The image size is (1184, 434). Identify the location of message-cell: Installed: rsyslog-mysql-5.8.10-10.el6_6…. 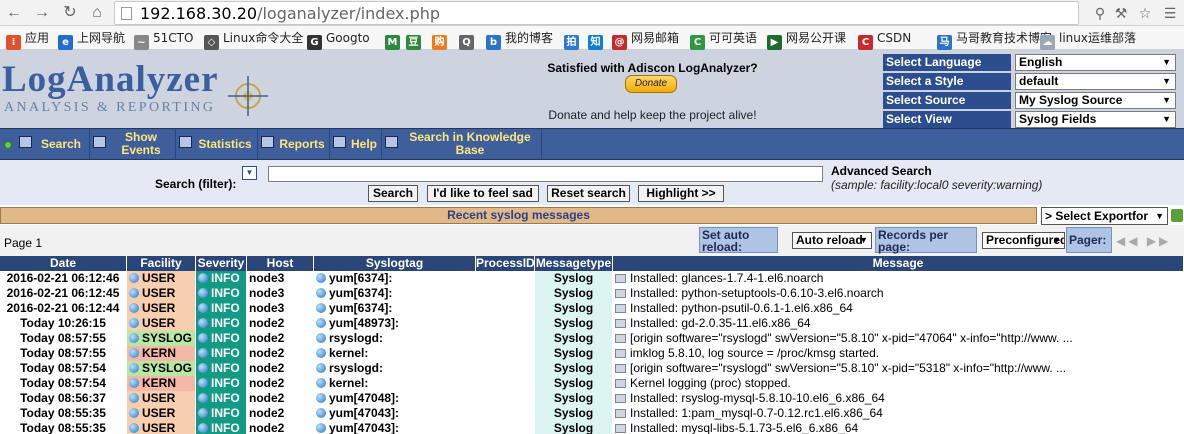
(898, 398).